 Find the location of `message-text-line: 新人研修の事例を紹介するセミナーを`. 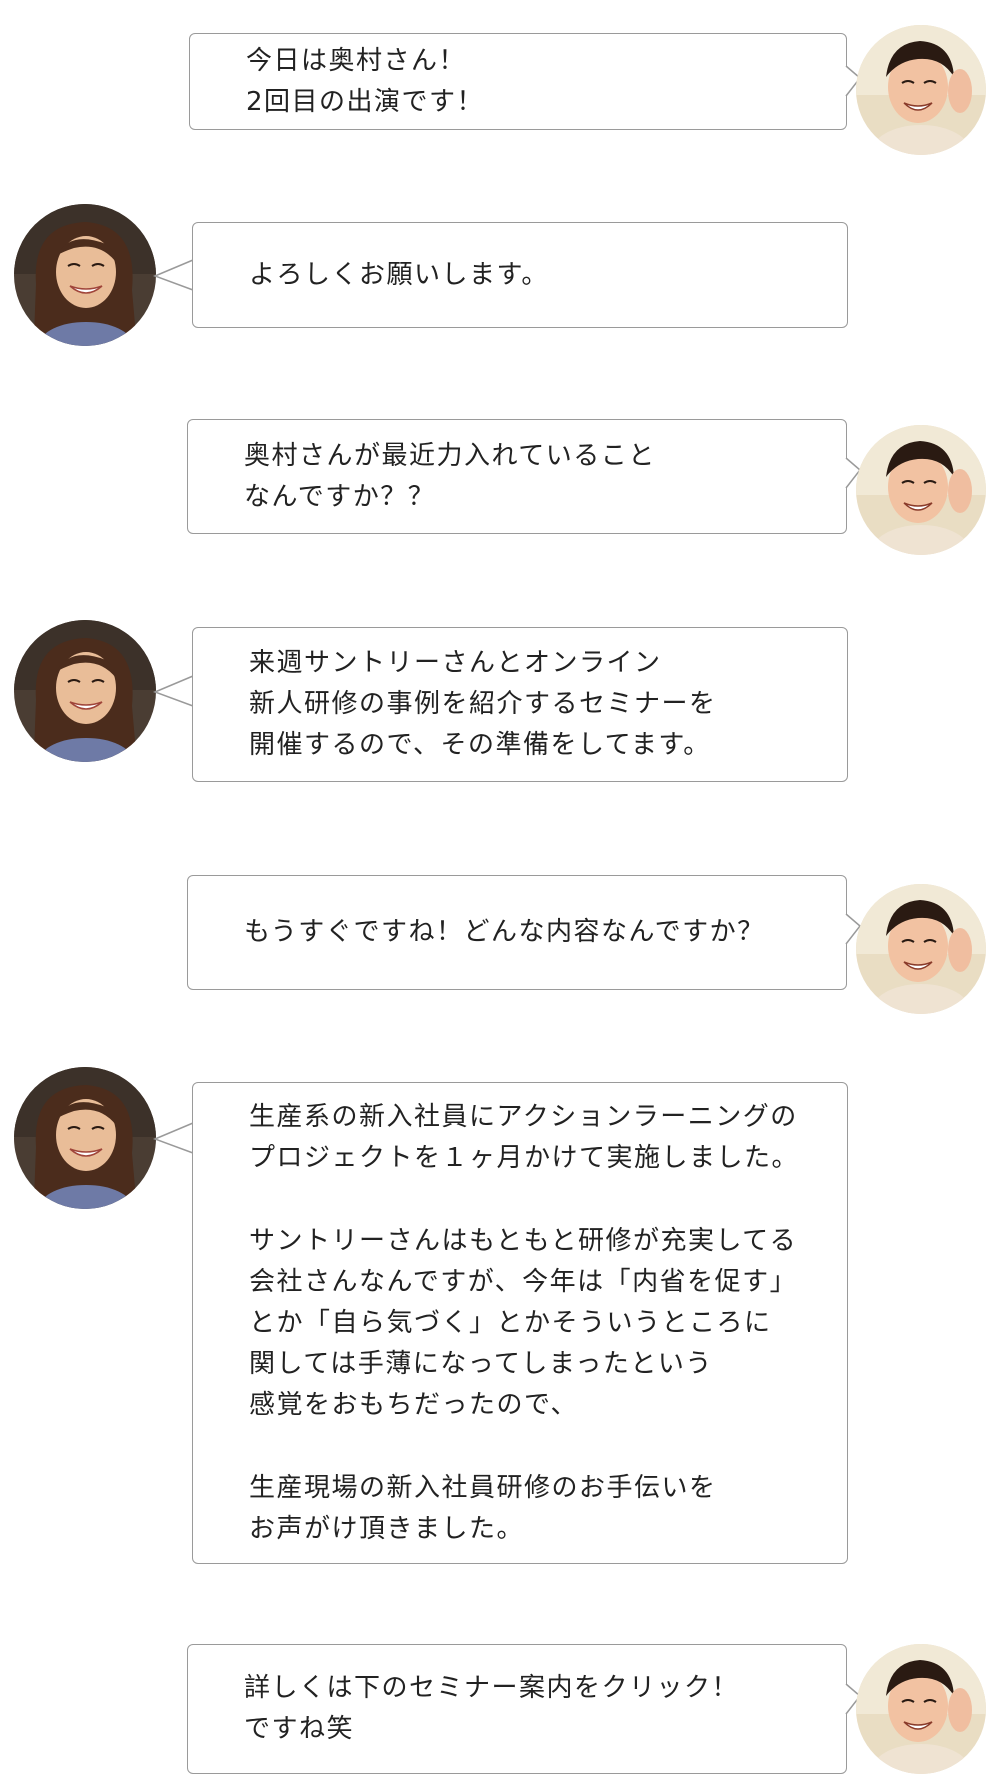

message-text-line: 新人研修の事例を紹介するセミナーを is located at coordinates (483, 704).